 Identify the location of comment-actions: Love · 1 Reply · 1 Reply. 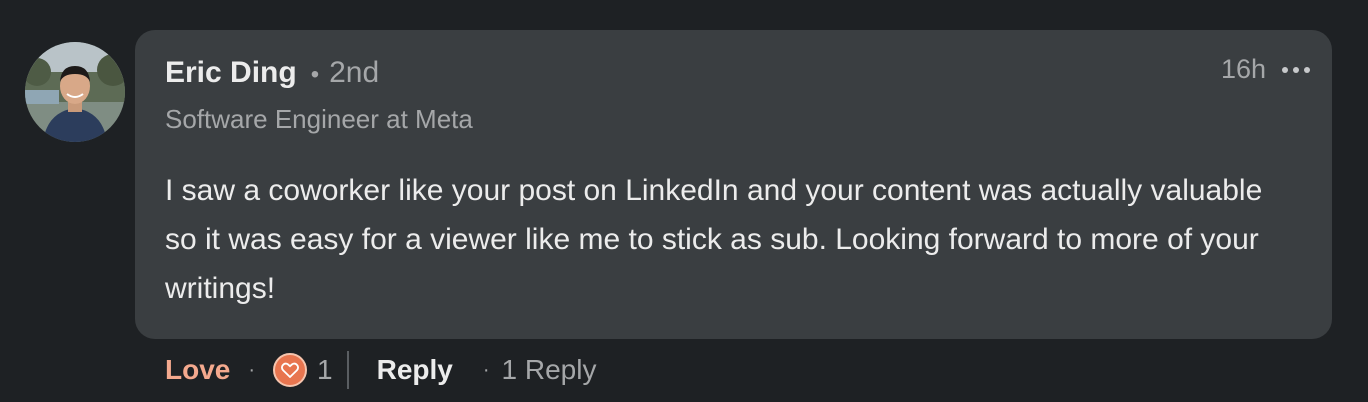
(380, 370).